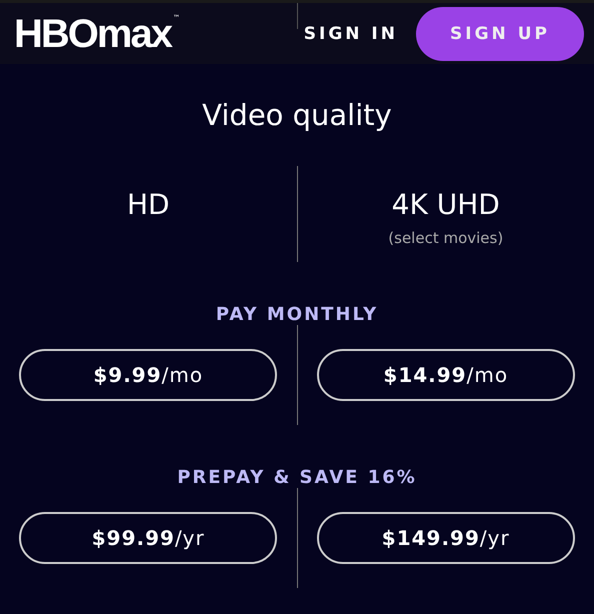 The height and width of the screenshot is (614, 594). Describe the element at coordinates (351, 34) in the screenshot. I see `sign-in-link: SIGN IN` at that location.